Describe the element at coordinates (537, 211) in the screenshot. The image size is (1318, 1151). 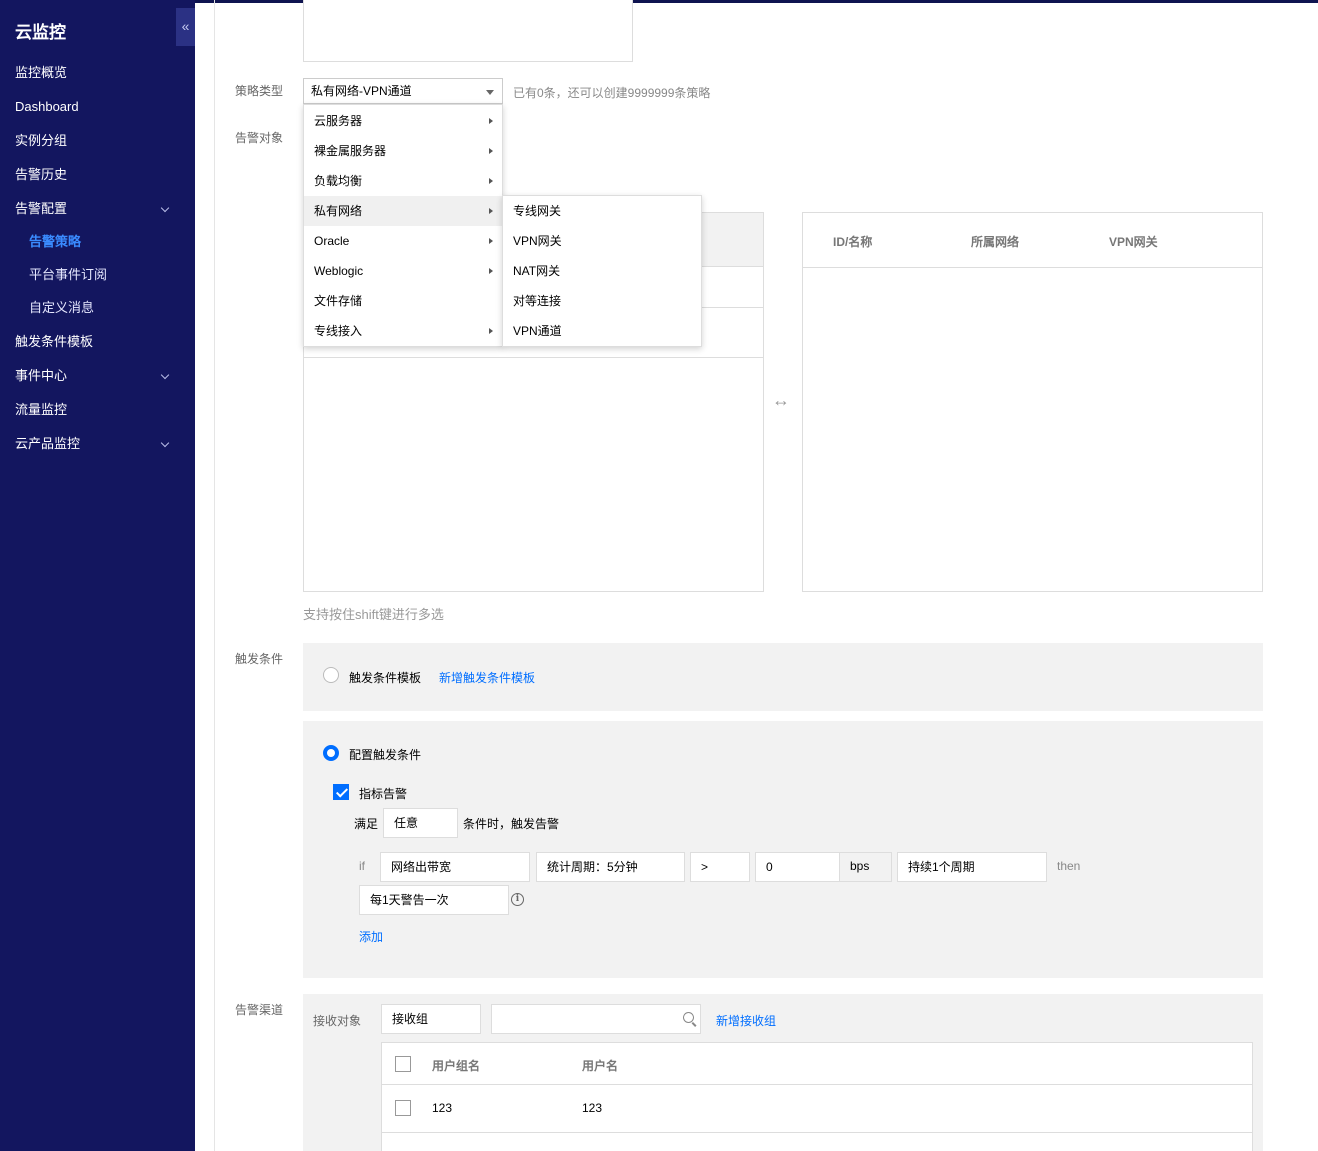
I see `menu-item-label: 专线网关` at that location.